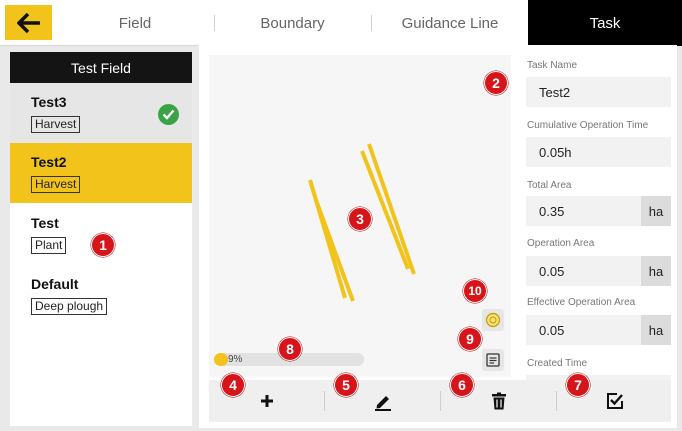 The image size is (682, 431). Describe the element at coordinates (266, 401) in the screenshot. I see `plus-icon` at that location.